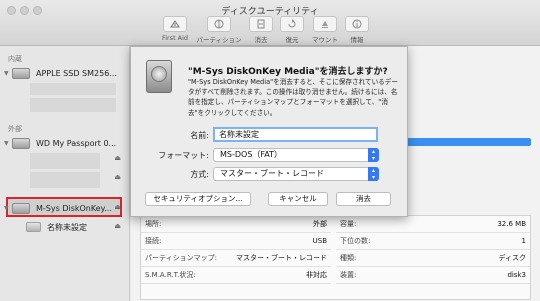 Image resolution: width=540 pixels, height=301 pixels. What do you see at coordinates (15, 129) in the screenshot?
I see `external-section-header: 外部` at bounding box center [15, 129].